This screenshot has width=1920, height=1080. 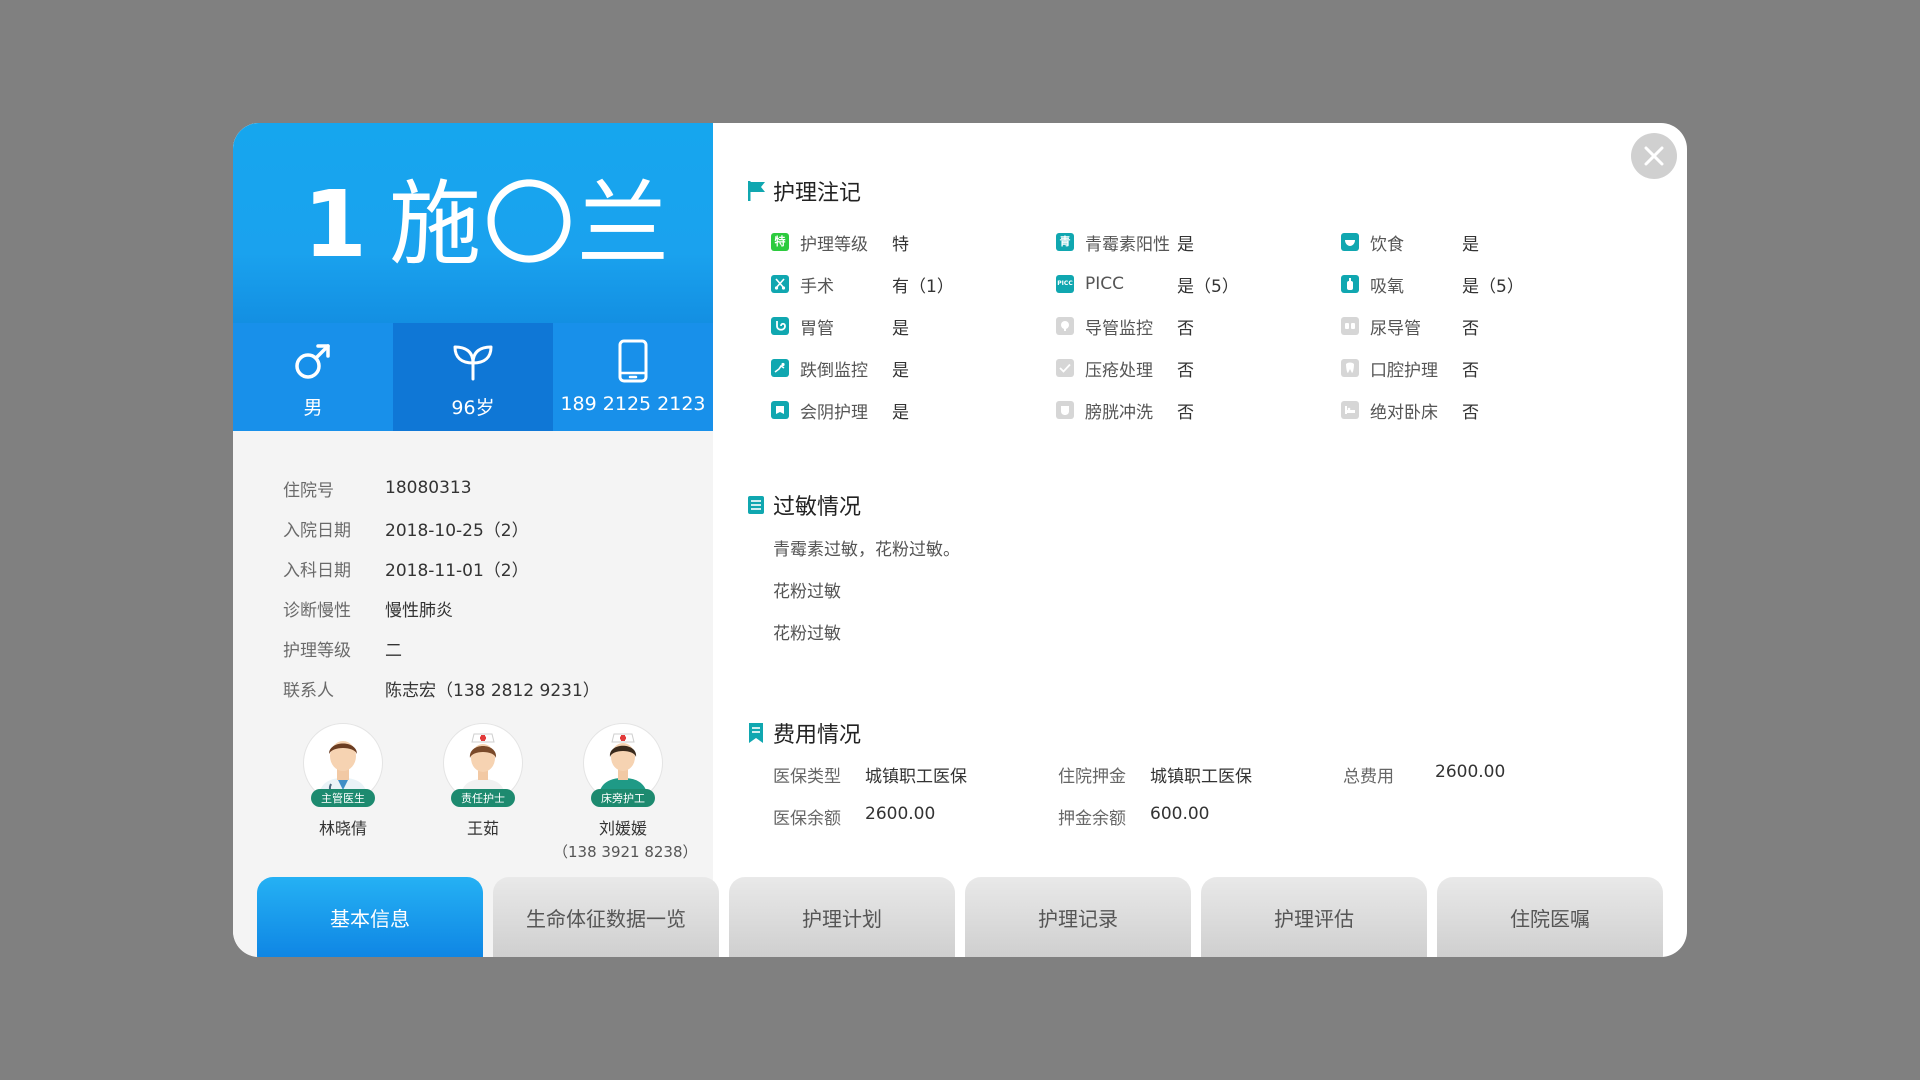 What do you see at coordinates (913, 368) in the screenshot?
I see `care-item: 跌倒监控 是` at bounding box center [913, 368].